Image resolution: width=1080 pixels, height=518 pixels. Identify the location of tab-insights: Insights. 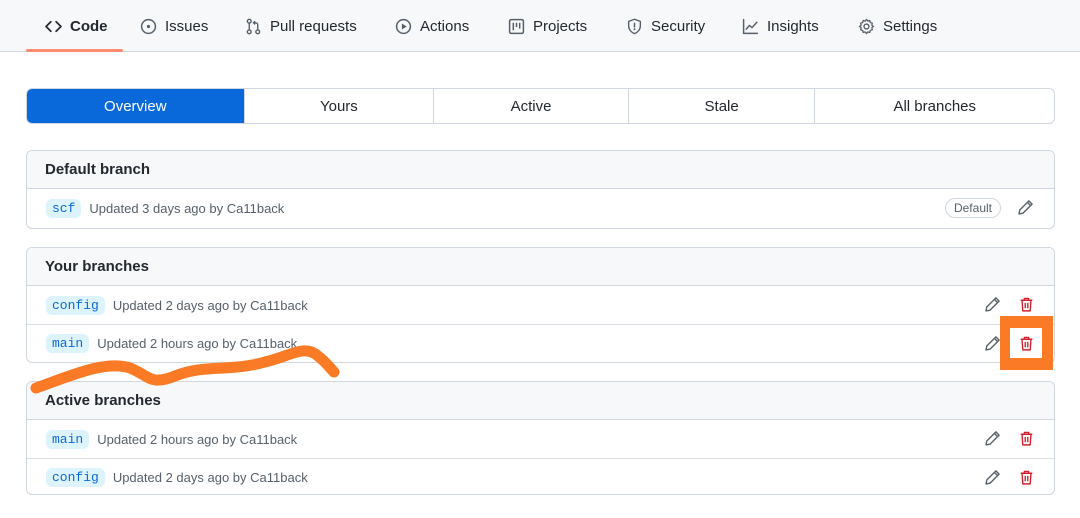
(780, 26).